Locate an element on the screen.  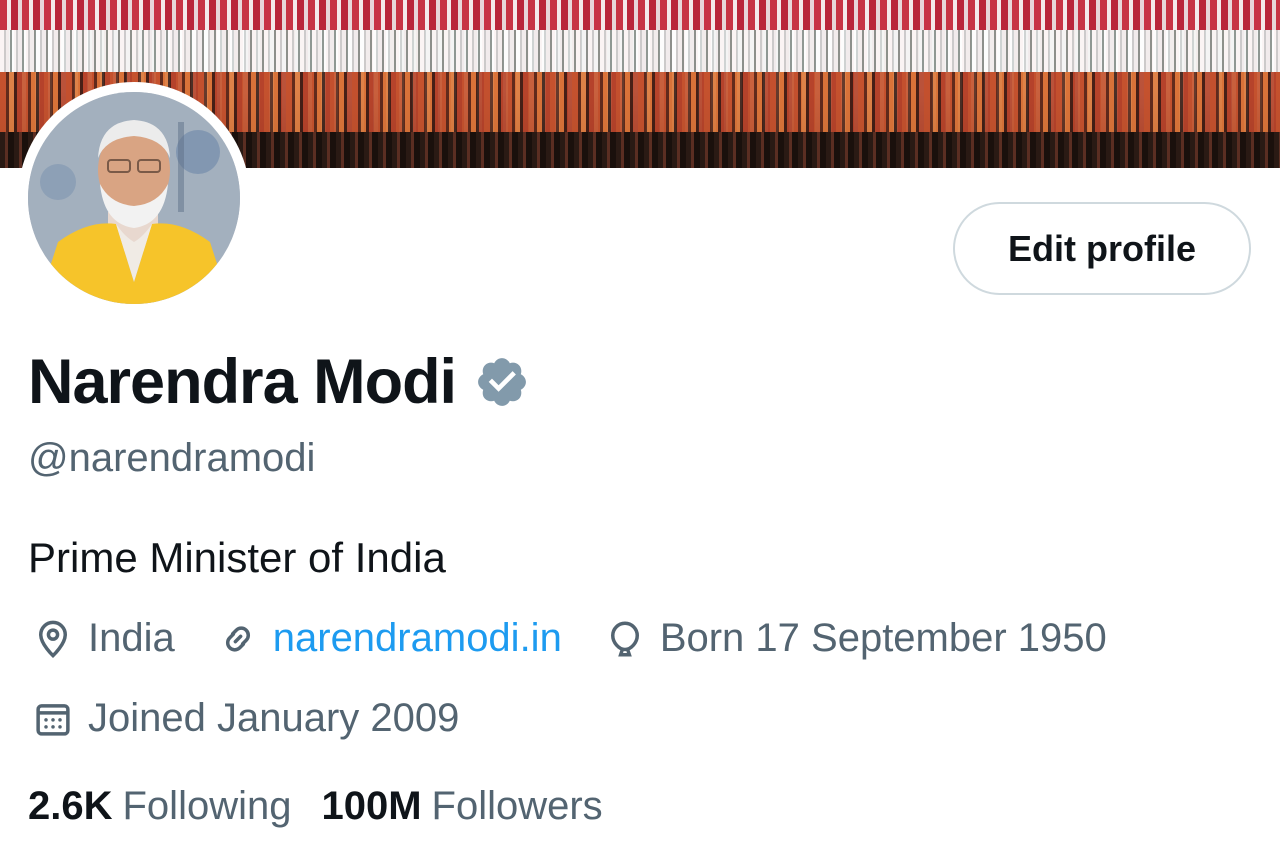
followers-stat: 100M Followers is located at coordinates (461, 806).